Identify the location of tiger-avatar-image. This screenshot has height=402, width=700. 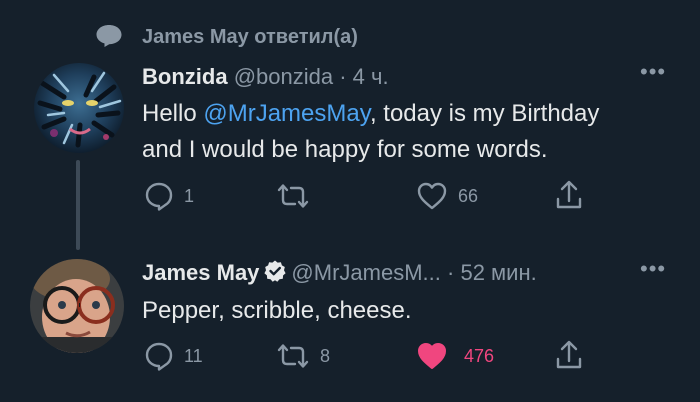
(79, 108).